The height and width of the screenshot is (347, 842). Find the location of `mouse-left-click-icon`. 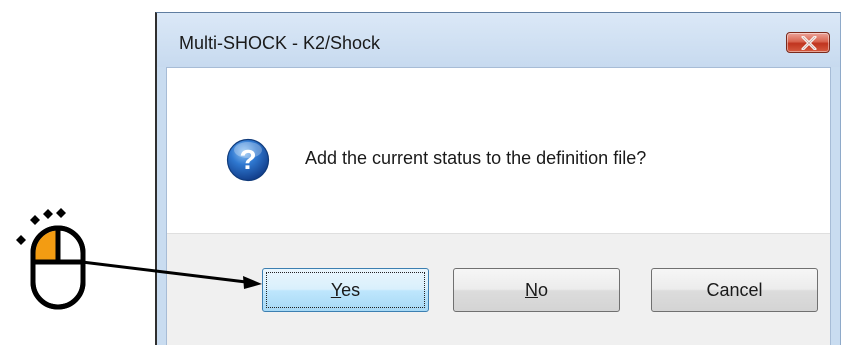

mouse-left-click-icon is located at coordinates (51, 259).